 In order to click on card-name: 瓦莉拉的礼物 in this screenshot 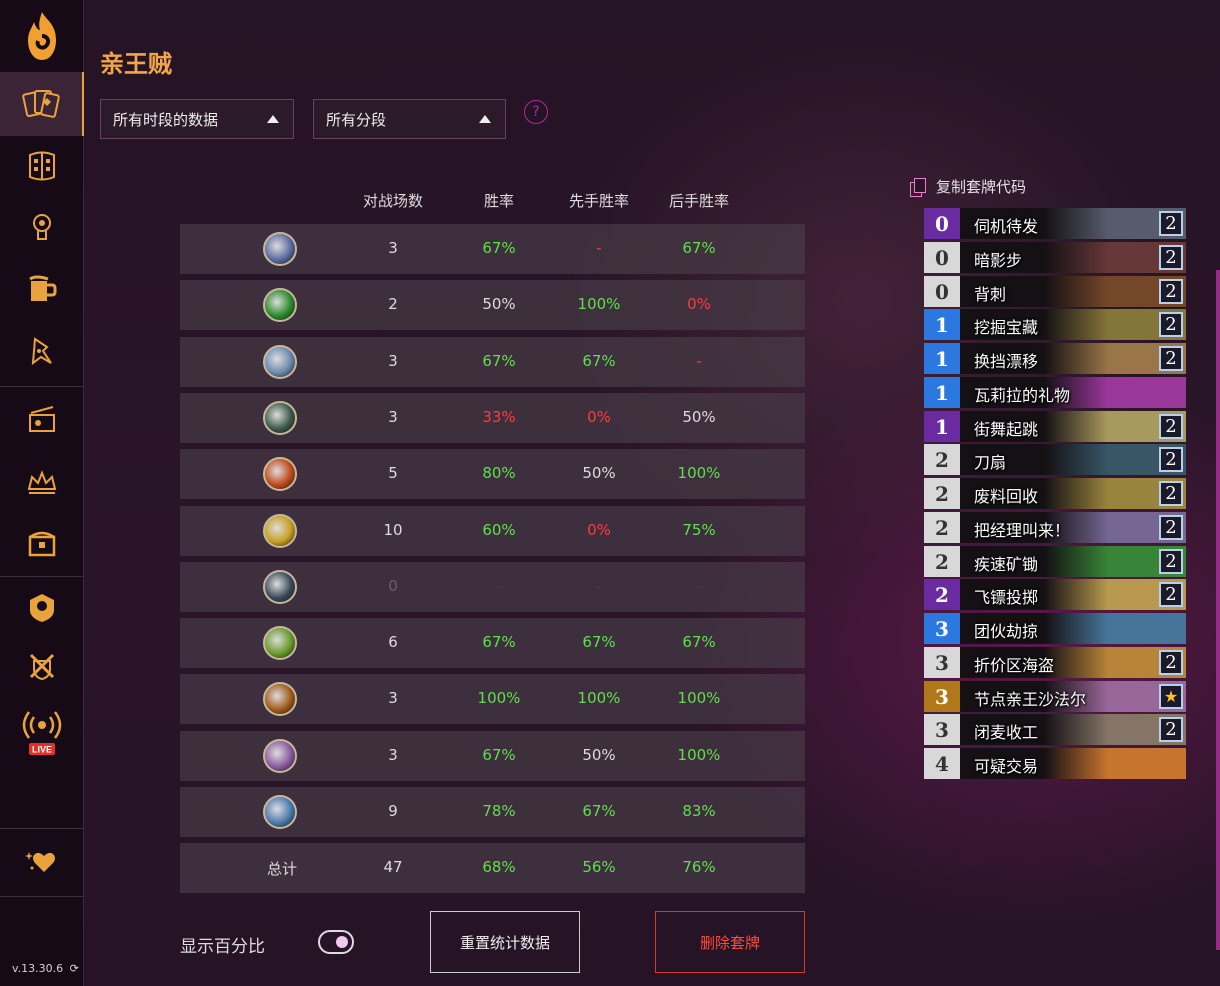, I will do `click(1022, 395)`.